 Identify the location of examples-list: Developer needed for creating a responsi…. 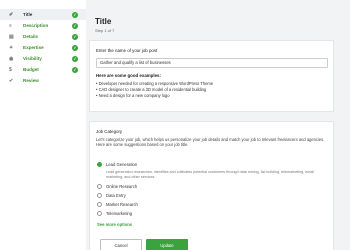
(155, 90).